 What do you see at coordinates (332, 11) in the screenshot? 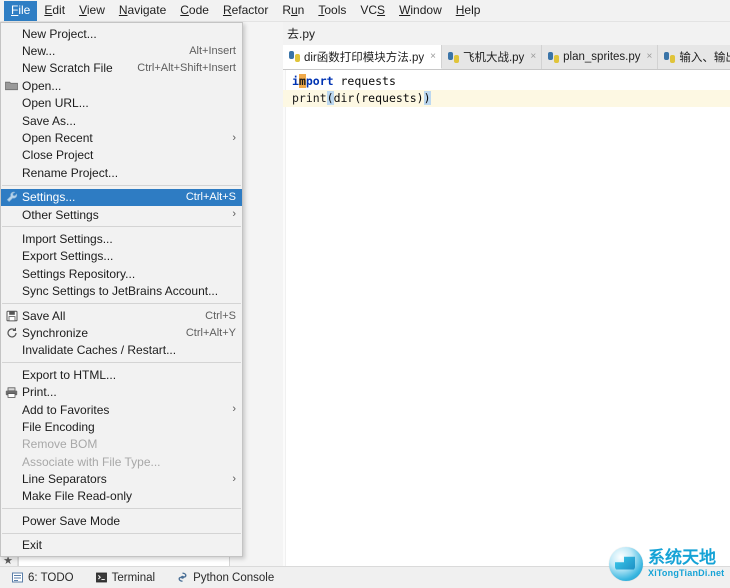
I see `menubar-item-tools: Tools` at bounding box center [332, 11].